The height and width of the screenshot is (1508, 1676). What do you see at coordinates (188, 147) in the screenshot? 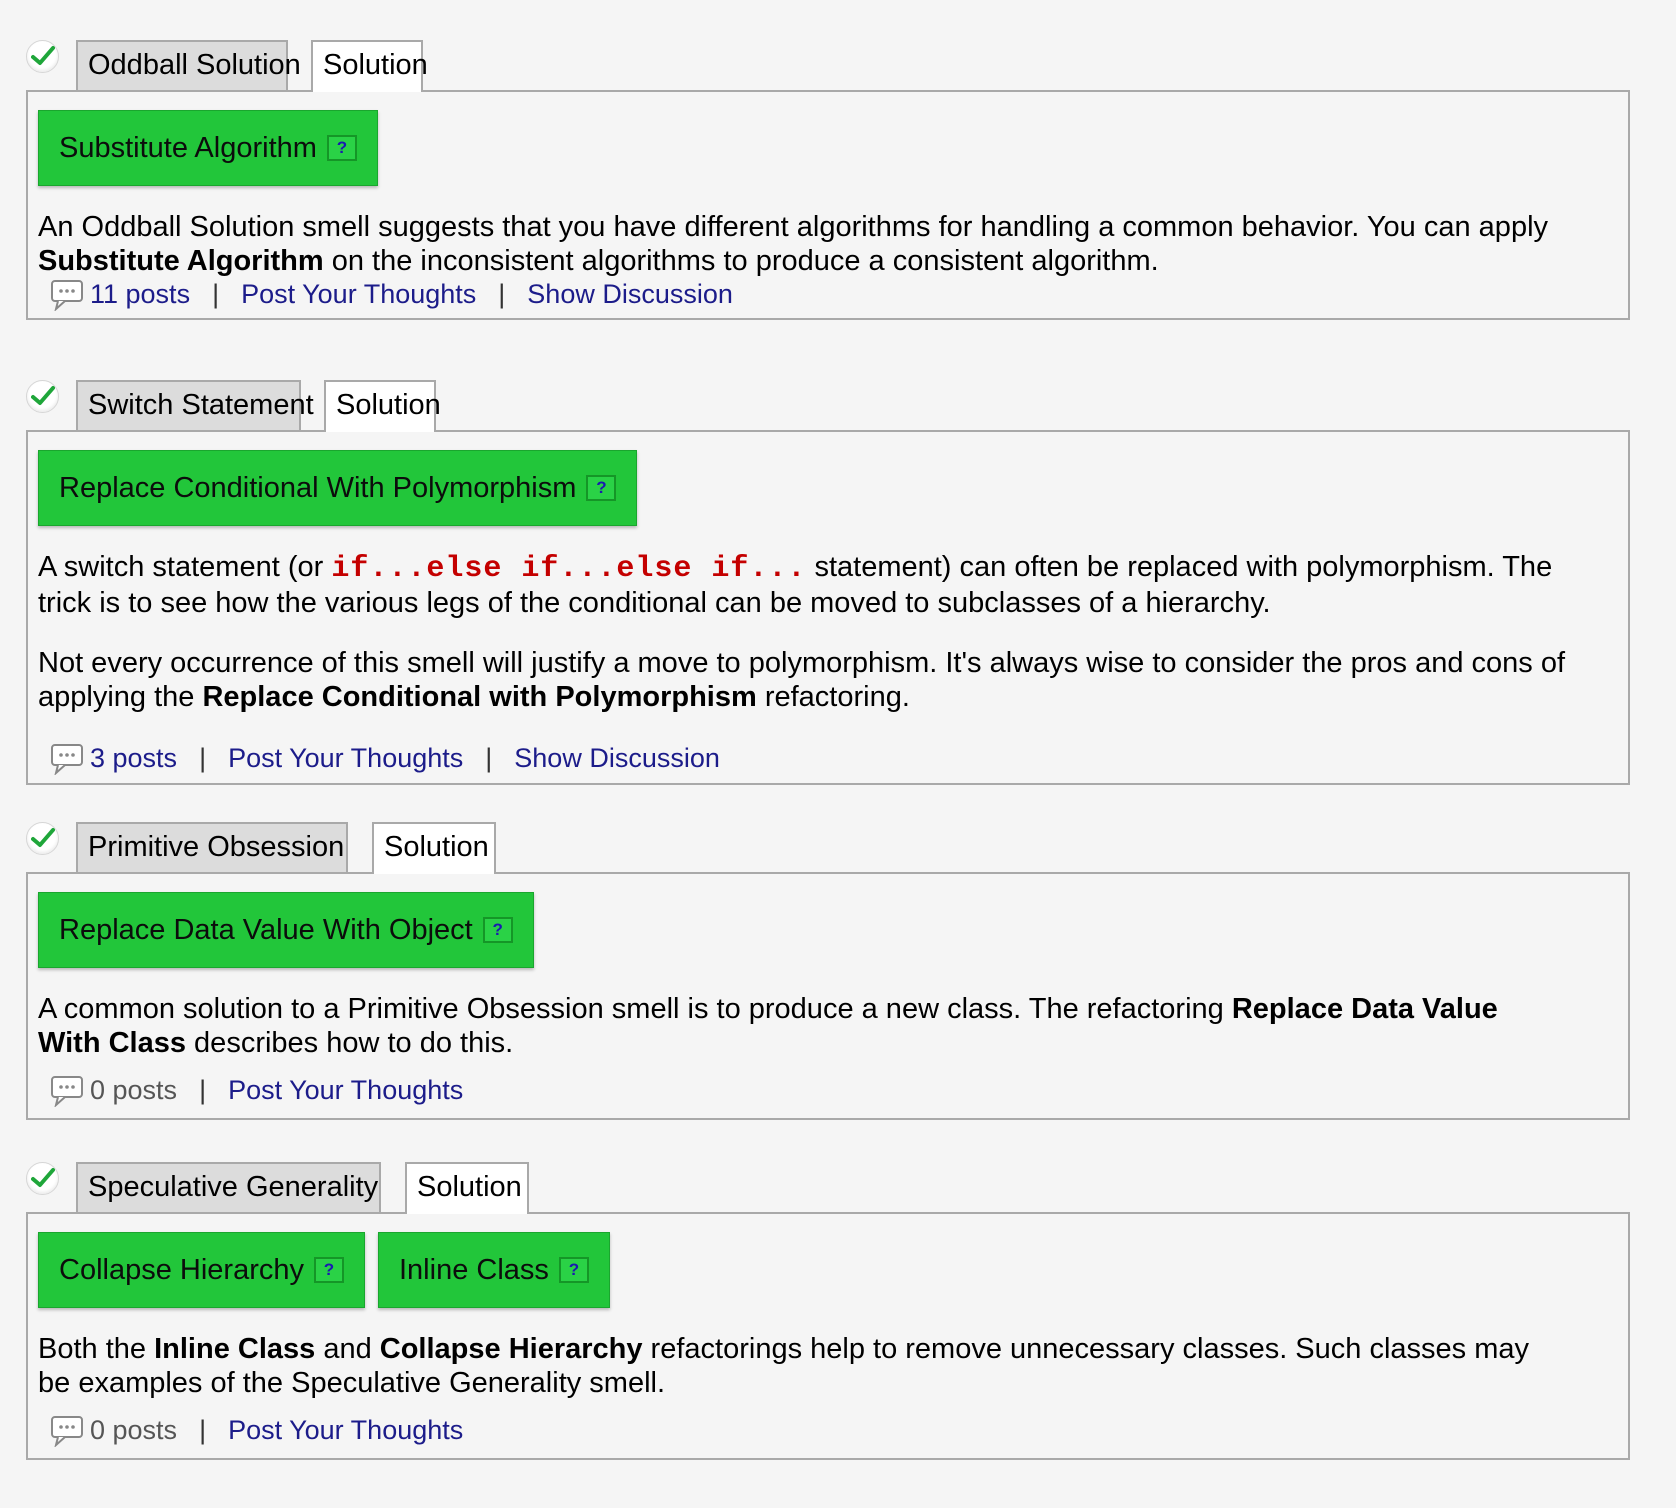
I see `refactoring-label: Substitute Algorithm` at bounding box center [188, 147].